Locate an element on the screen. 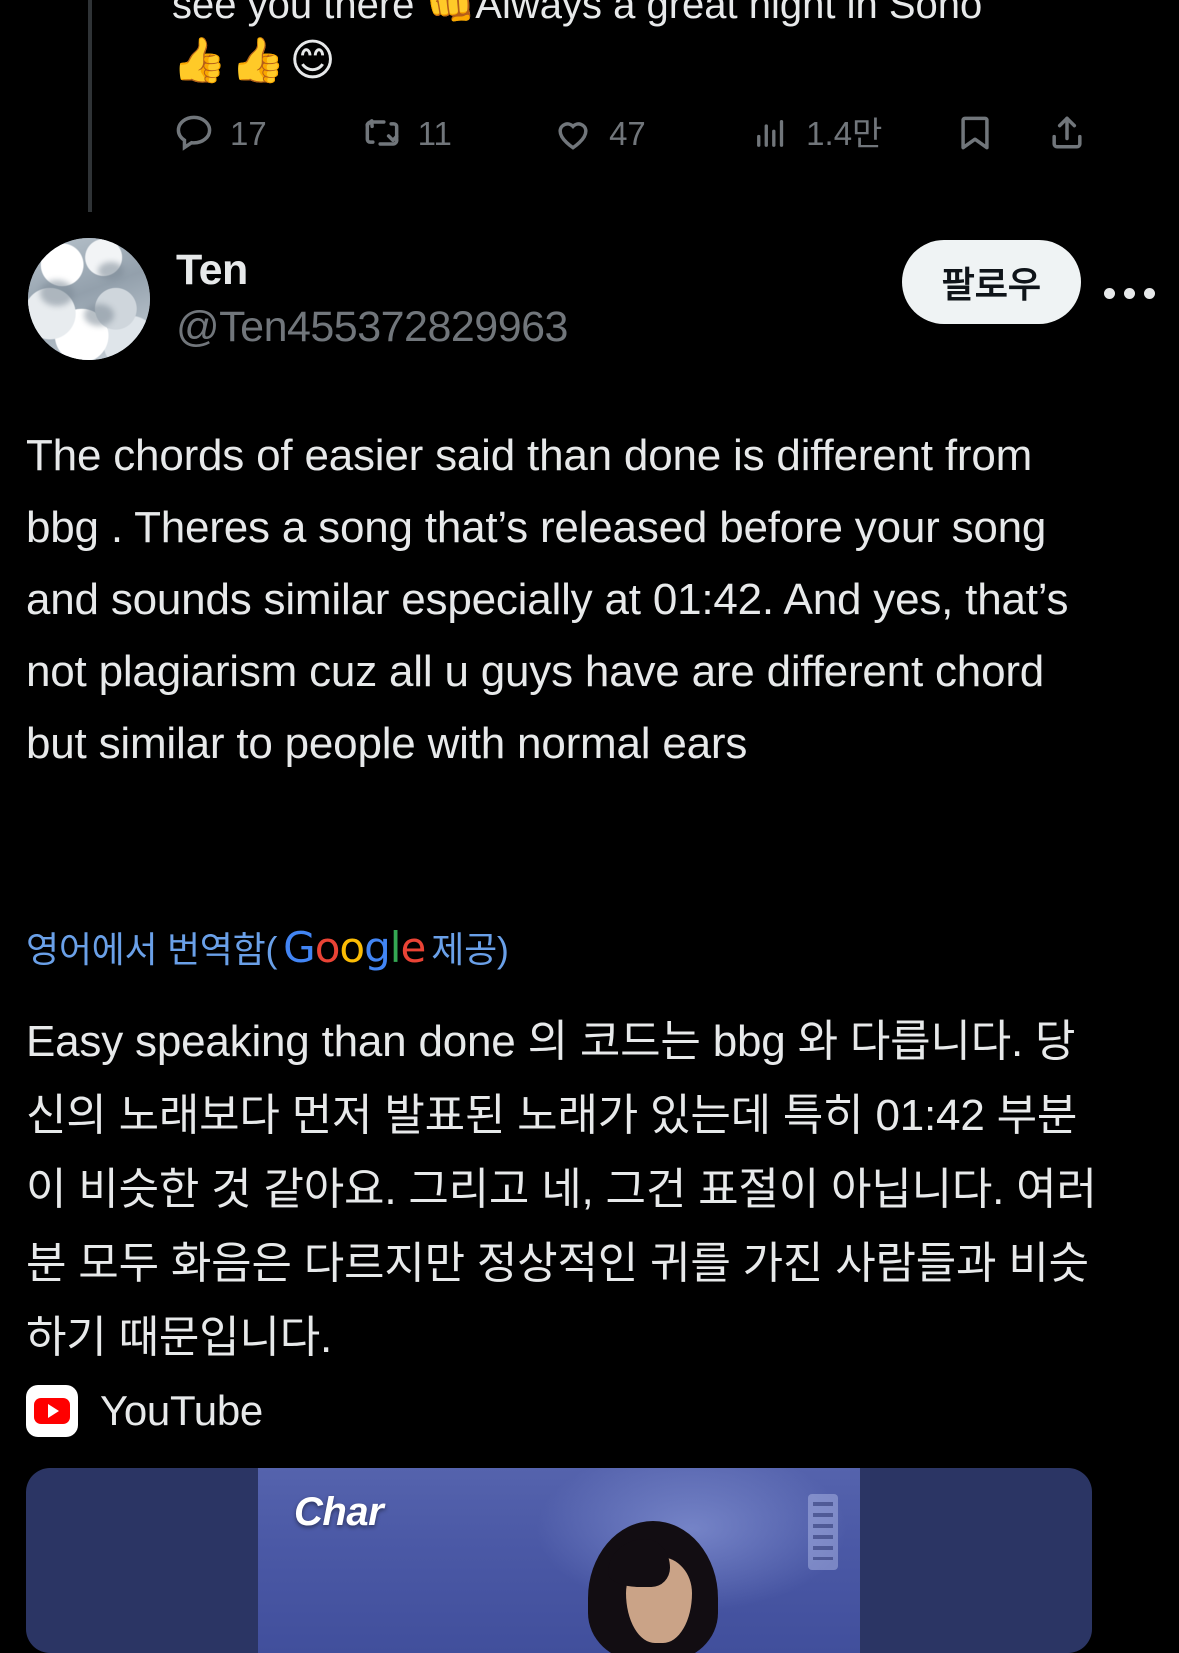 This screenshot has height=1653, width=1179. translated-by-google-label: 영어에서 번역함( Google 제공) is located at coordinates (267, 949).